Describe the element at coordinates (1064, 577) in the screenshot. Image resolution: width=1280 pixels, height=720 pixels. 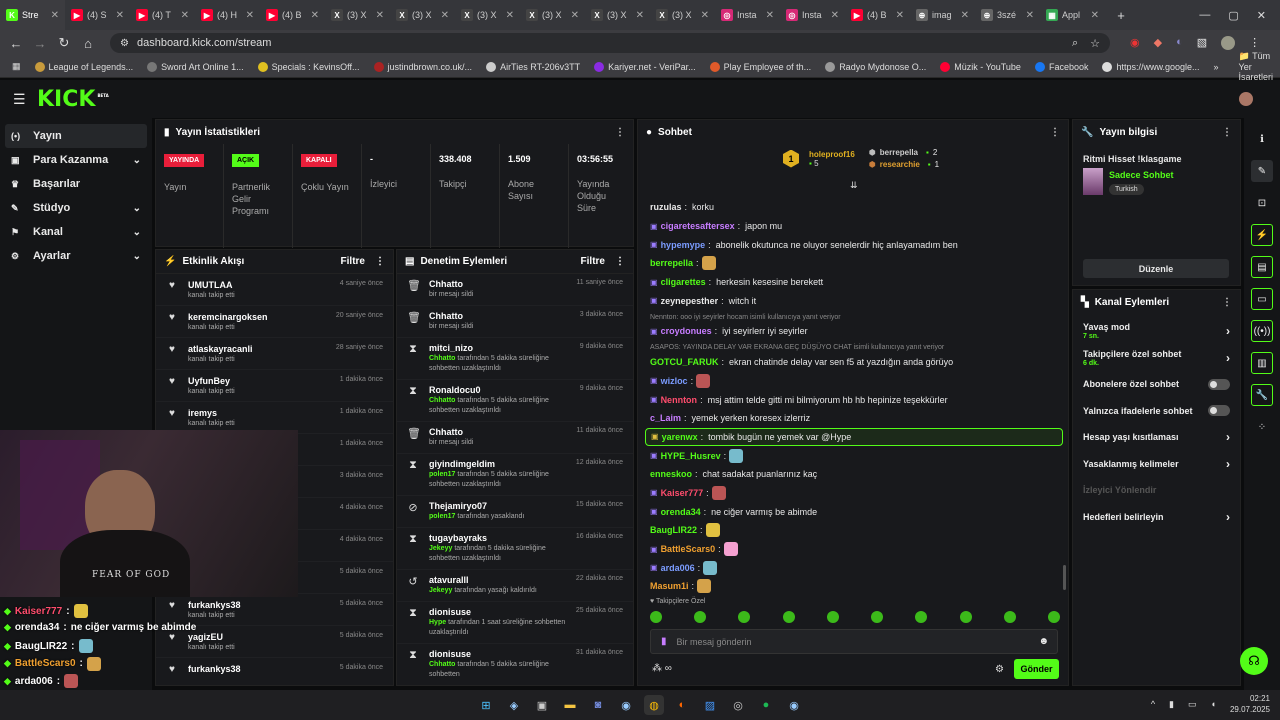
I see `chat-scrollbar` at that location.